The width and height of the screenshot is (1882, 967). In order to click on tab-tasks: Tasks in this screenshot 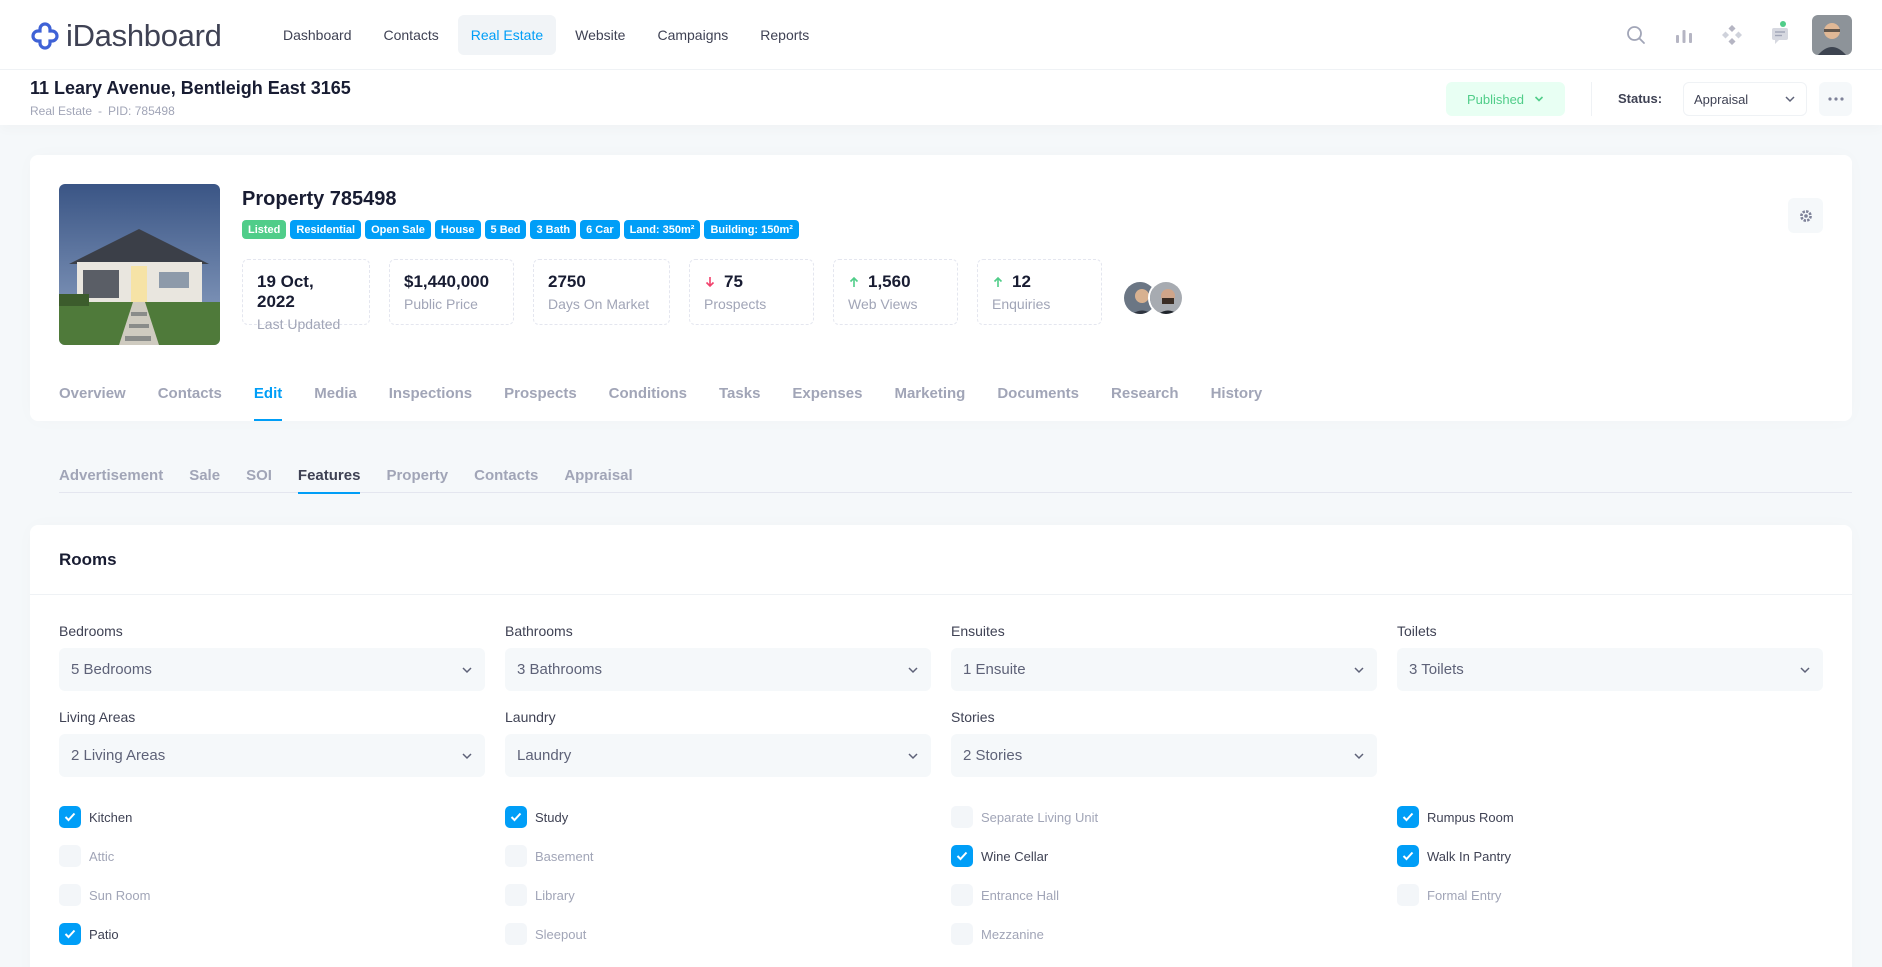, I will do `click(739, 393)`.